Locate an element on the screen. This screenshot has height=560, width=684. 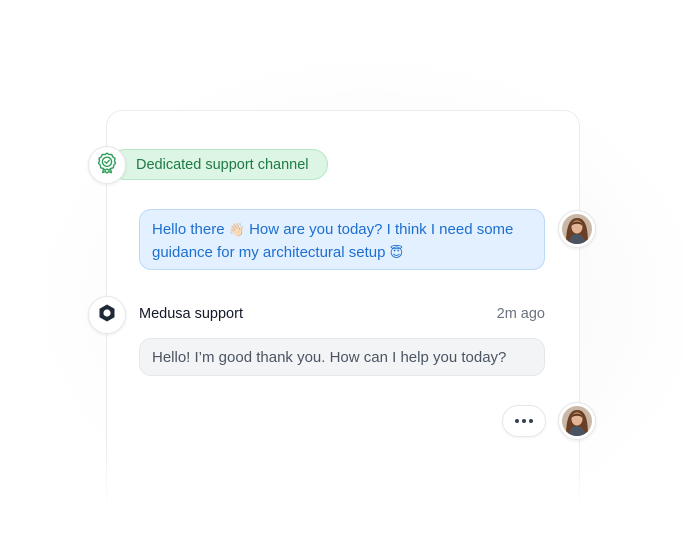
user-message-text-1: Hello there is located at coordinates (190, 229).